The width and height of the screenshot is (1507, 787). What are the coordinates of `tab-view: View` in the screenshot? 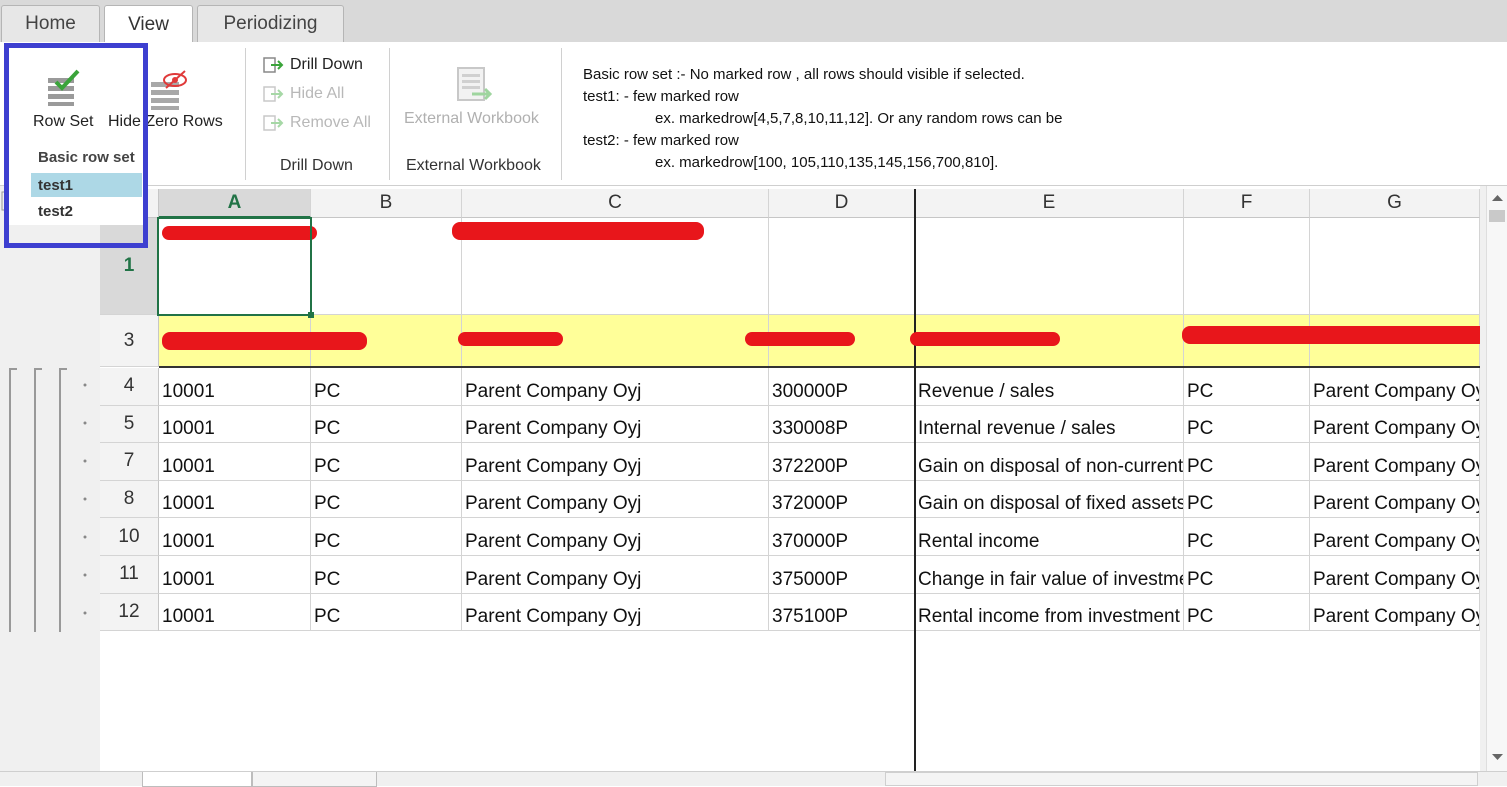 It's located at (148, 24).